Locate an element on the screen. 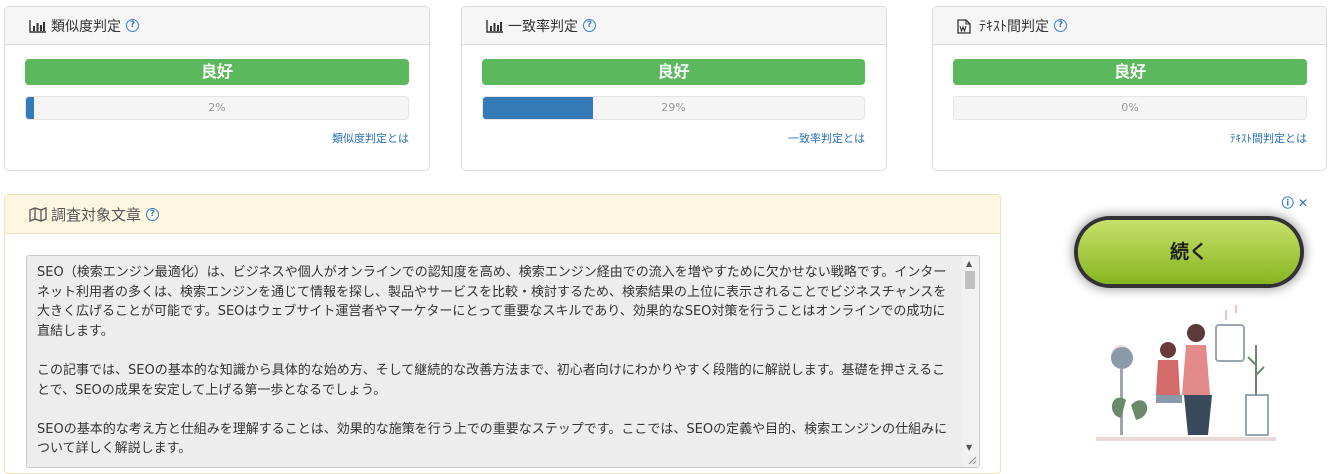 This screenshot has width=1336, height=474. card-header: 一致率判定 ? is located at coordinates (674, 26).